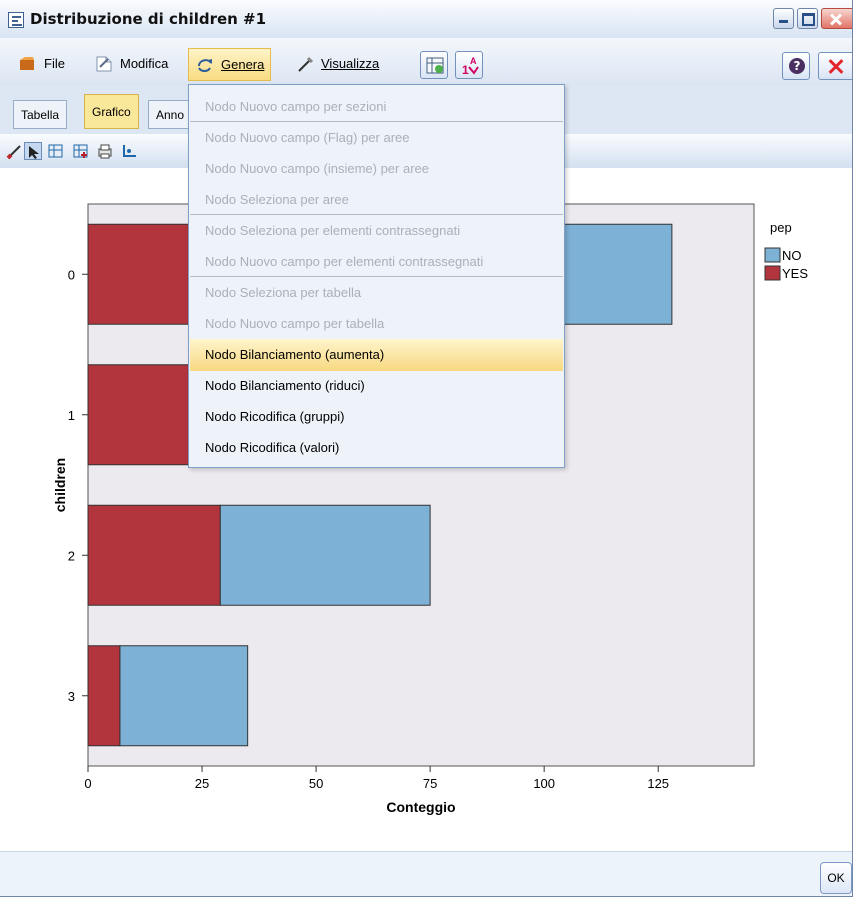 Image resolution: width=853 pixels, height=897 pixels. I want to click on menu-modifica: Modifica, so click(131, 63).